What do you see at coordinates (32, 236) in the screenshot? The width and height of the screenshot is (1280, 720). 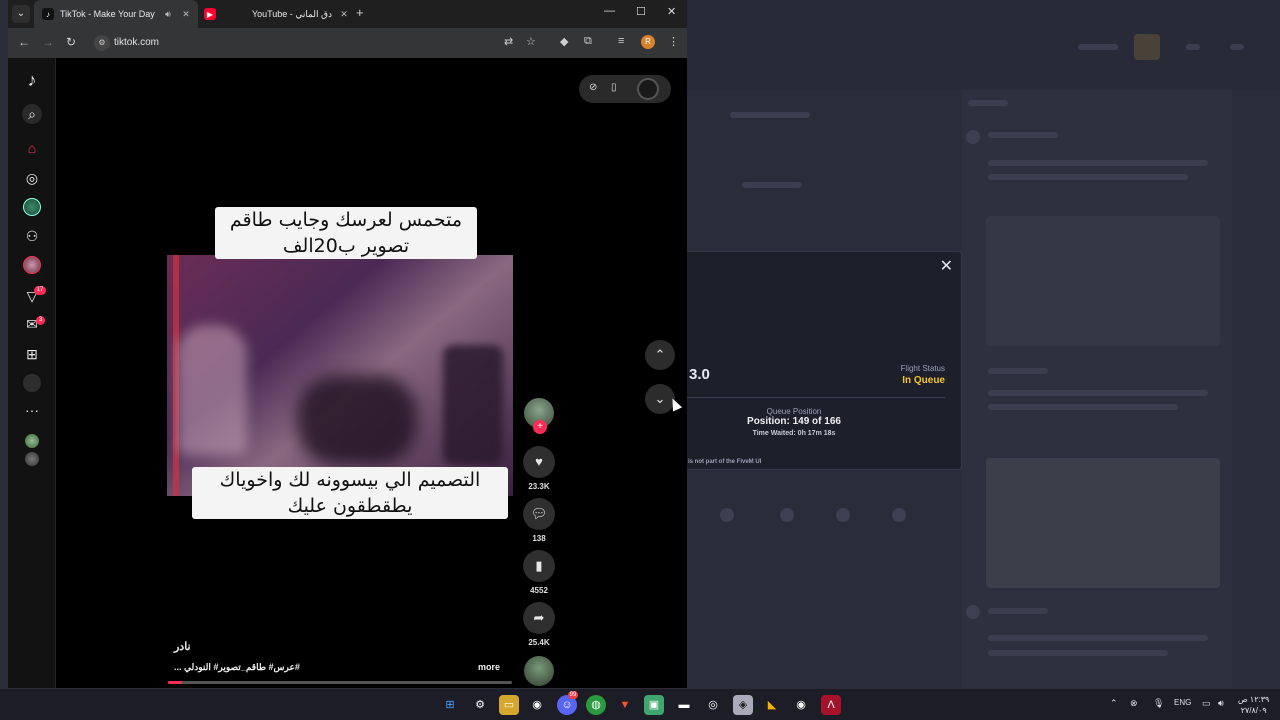 I see `friends-icon: ⚇` at bounding box center [32, 236].